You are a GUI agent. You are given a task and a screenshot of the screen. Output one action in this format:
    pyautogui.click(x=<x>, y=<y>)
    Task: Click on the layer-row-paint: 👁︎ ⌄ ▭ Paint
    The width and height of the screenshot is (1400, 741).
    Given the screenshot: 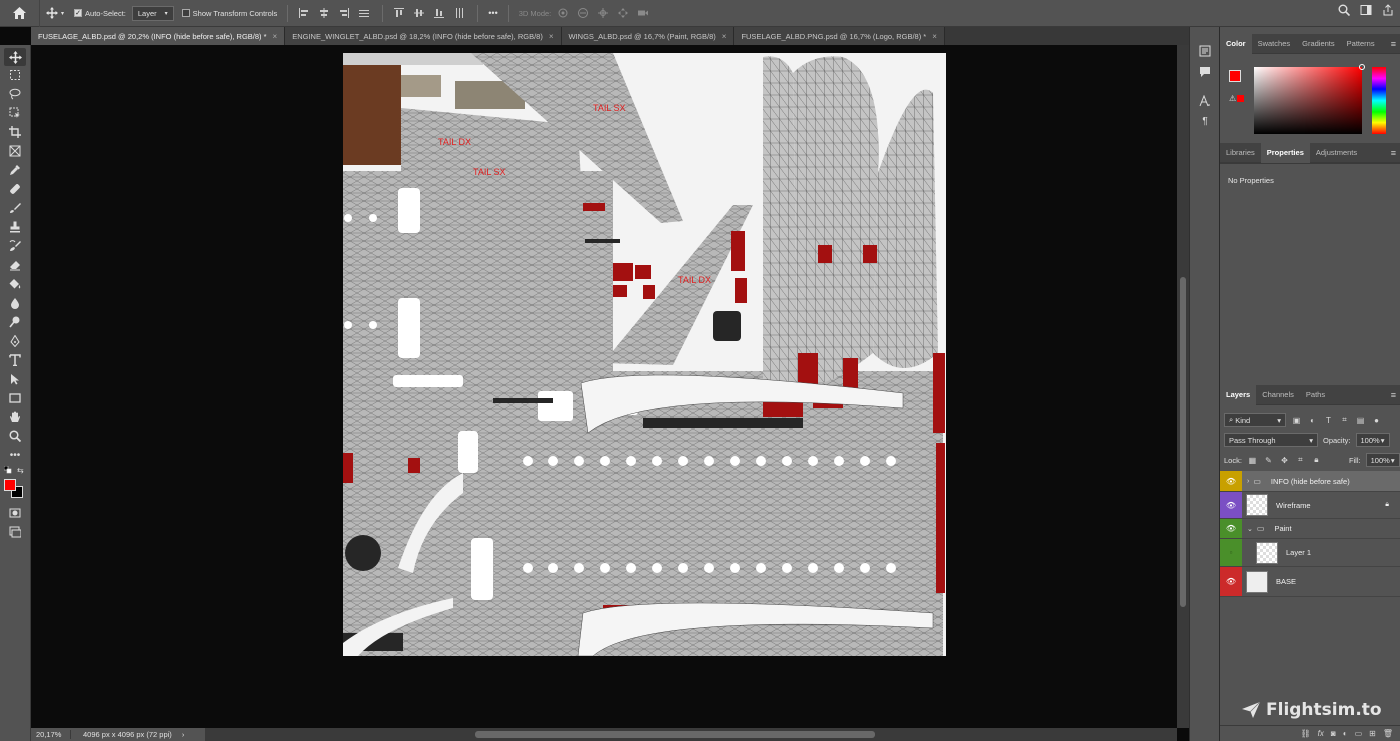 What is the action you would take?
    pyautogui.click(x=1310, y=529)
    